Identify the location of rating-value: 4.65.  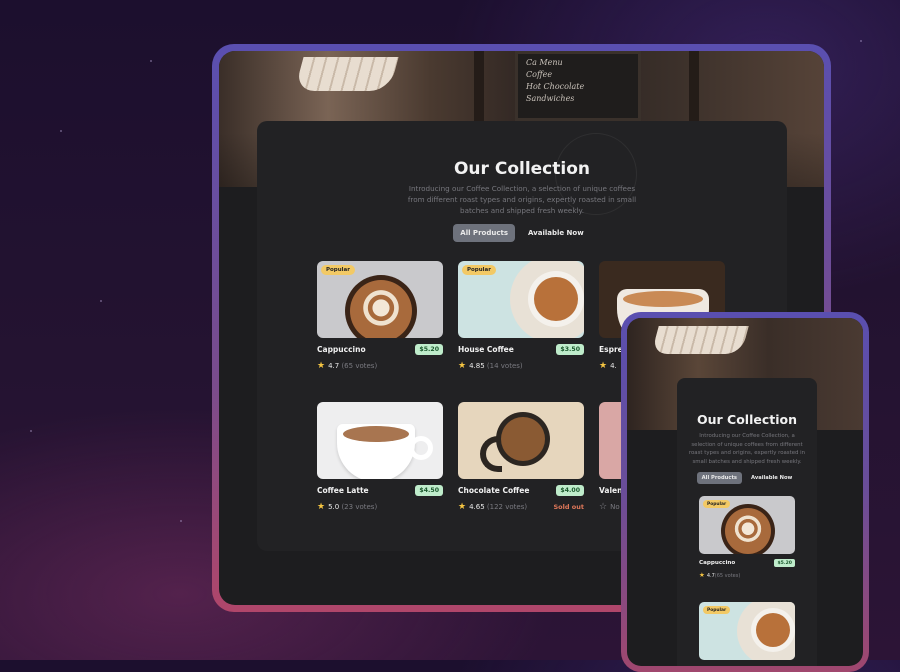
(477, 507).